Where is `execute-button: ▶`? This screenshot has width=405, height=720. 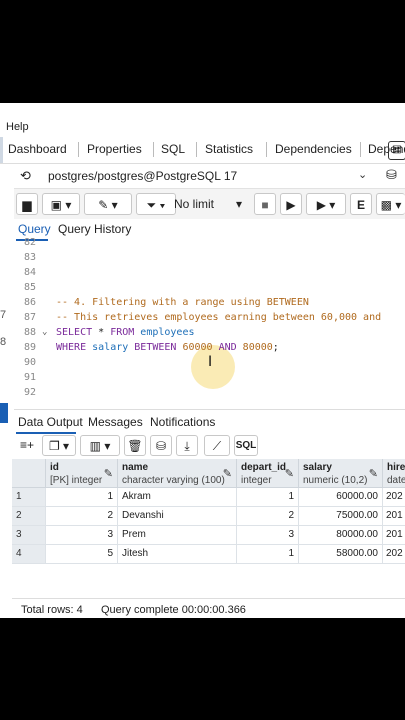
execute-button: ▶ is located at coordinates (291, 204).